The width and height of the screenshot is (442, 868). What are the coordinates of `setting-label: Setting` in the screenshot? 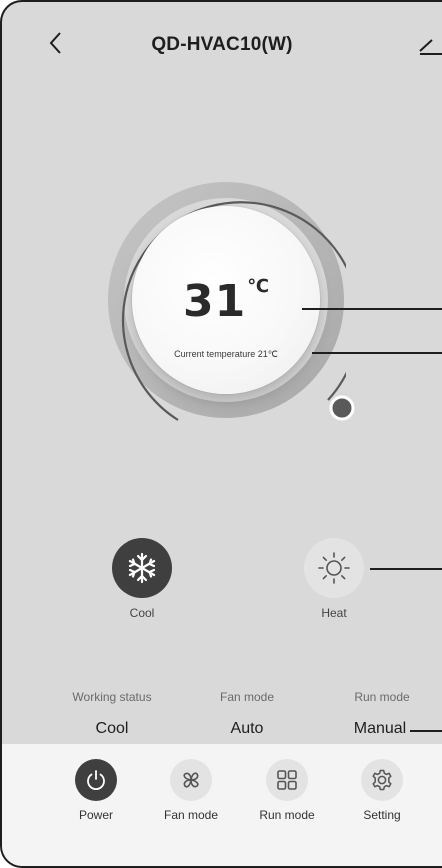 It's located at (382, 815).